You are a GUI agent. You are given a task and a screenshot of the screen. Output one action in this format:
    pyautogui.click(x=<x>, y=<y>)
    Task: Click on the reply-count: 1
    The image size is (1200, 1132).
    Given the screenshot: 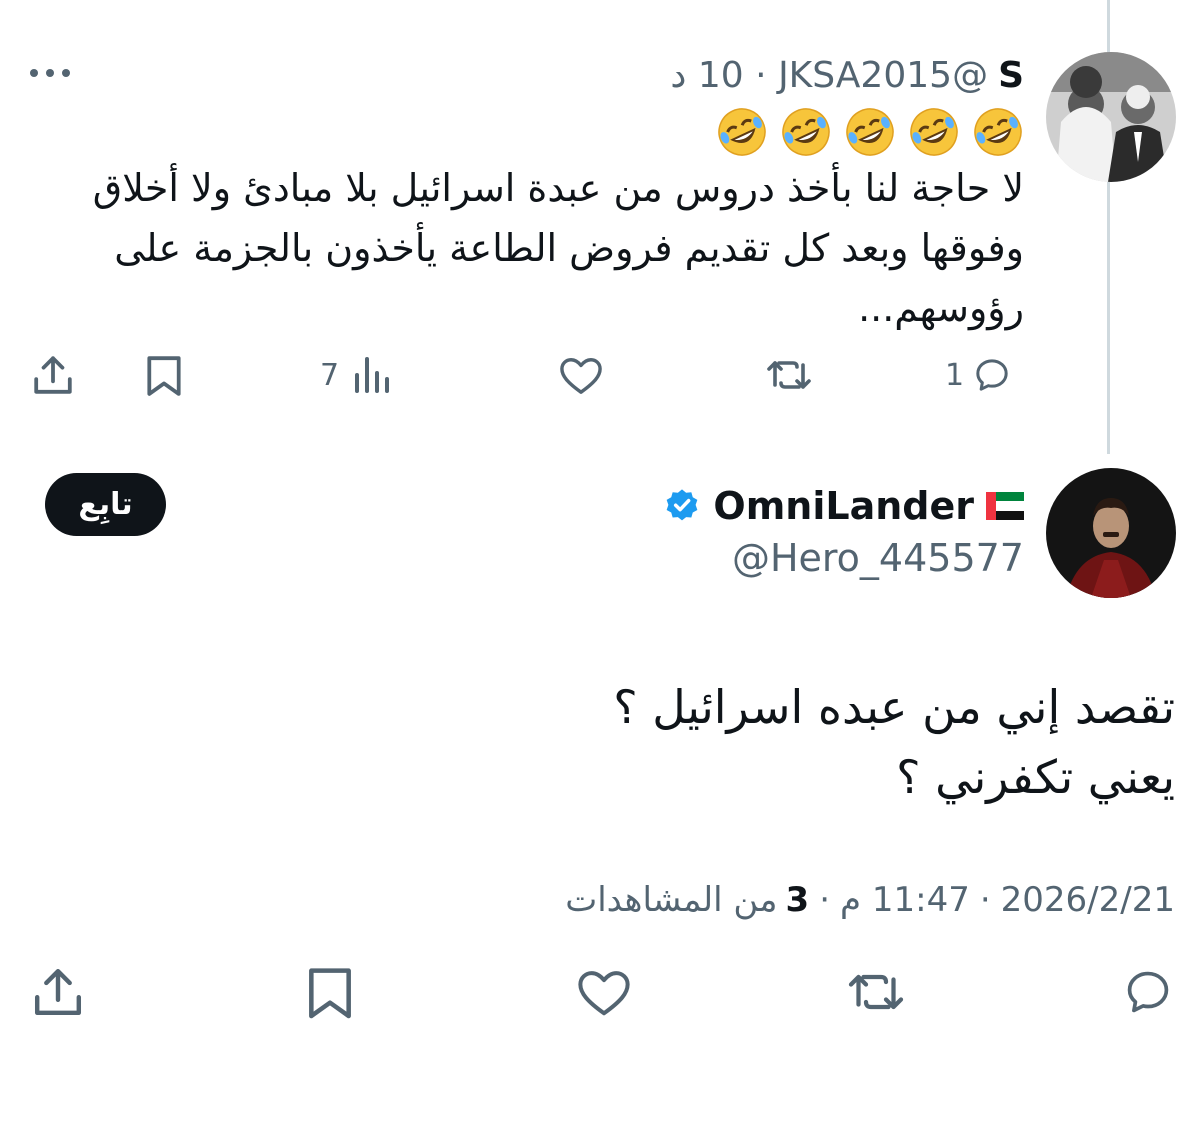 What is the action you would take?
    pyautogui.click(x=955, y=375)
    